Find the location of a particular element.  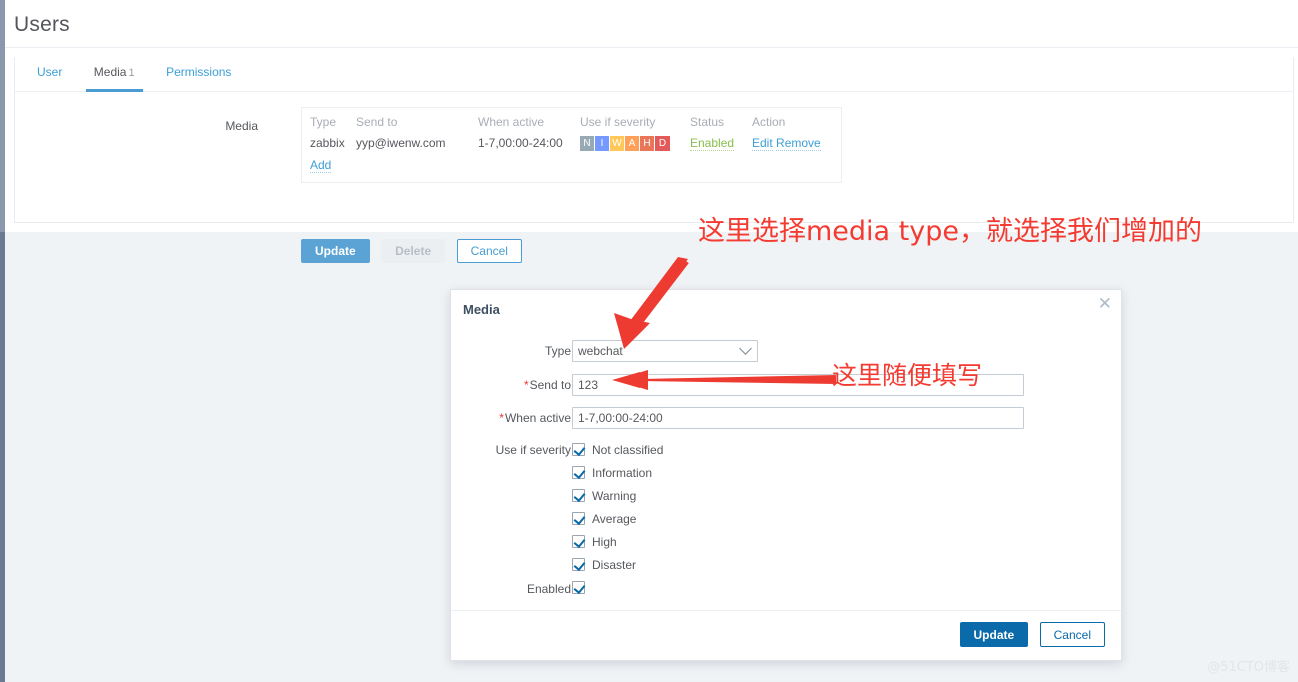

modal-button-row: Update Cancel is located at coordinates (1032, 634).